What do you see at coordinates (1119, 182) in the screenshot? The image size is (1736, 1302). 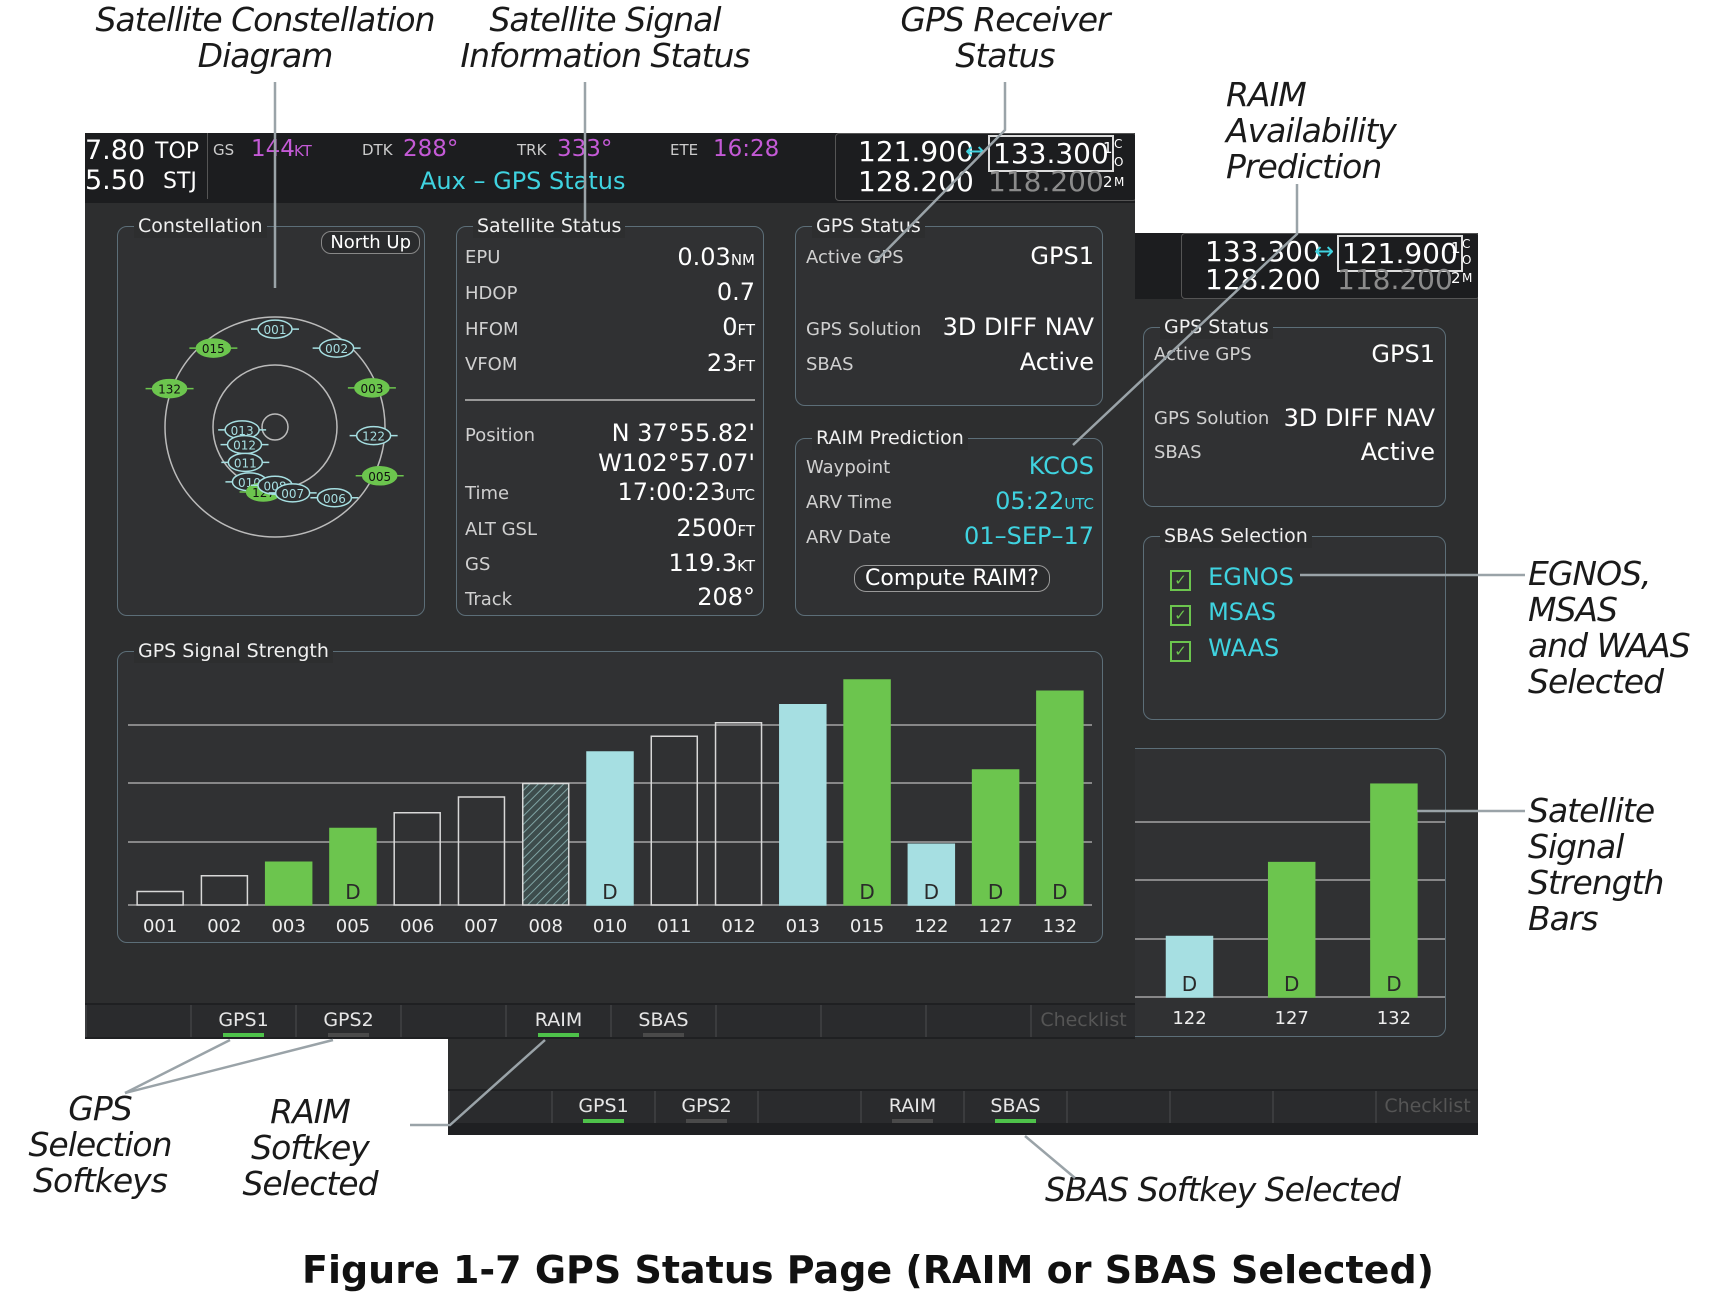 I see `com-tag-m: M` at bounding box center [1119, 182].